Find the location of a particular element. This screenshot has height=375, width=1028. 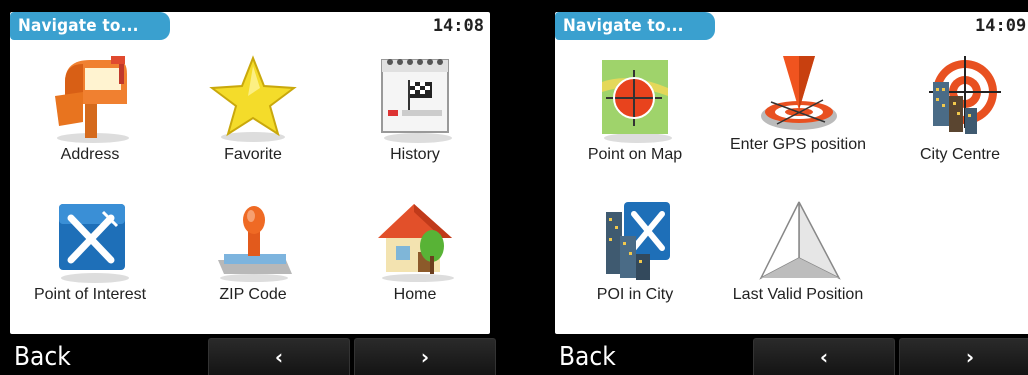

city-centre-button: City Centre is located at coordinates (956, 122).